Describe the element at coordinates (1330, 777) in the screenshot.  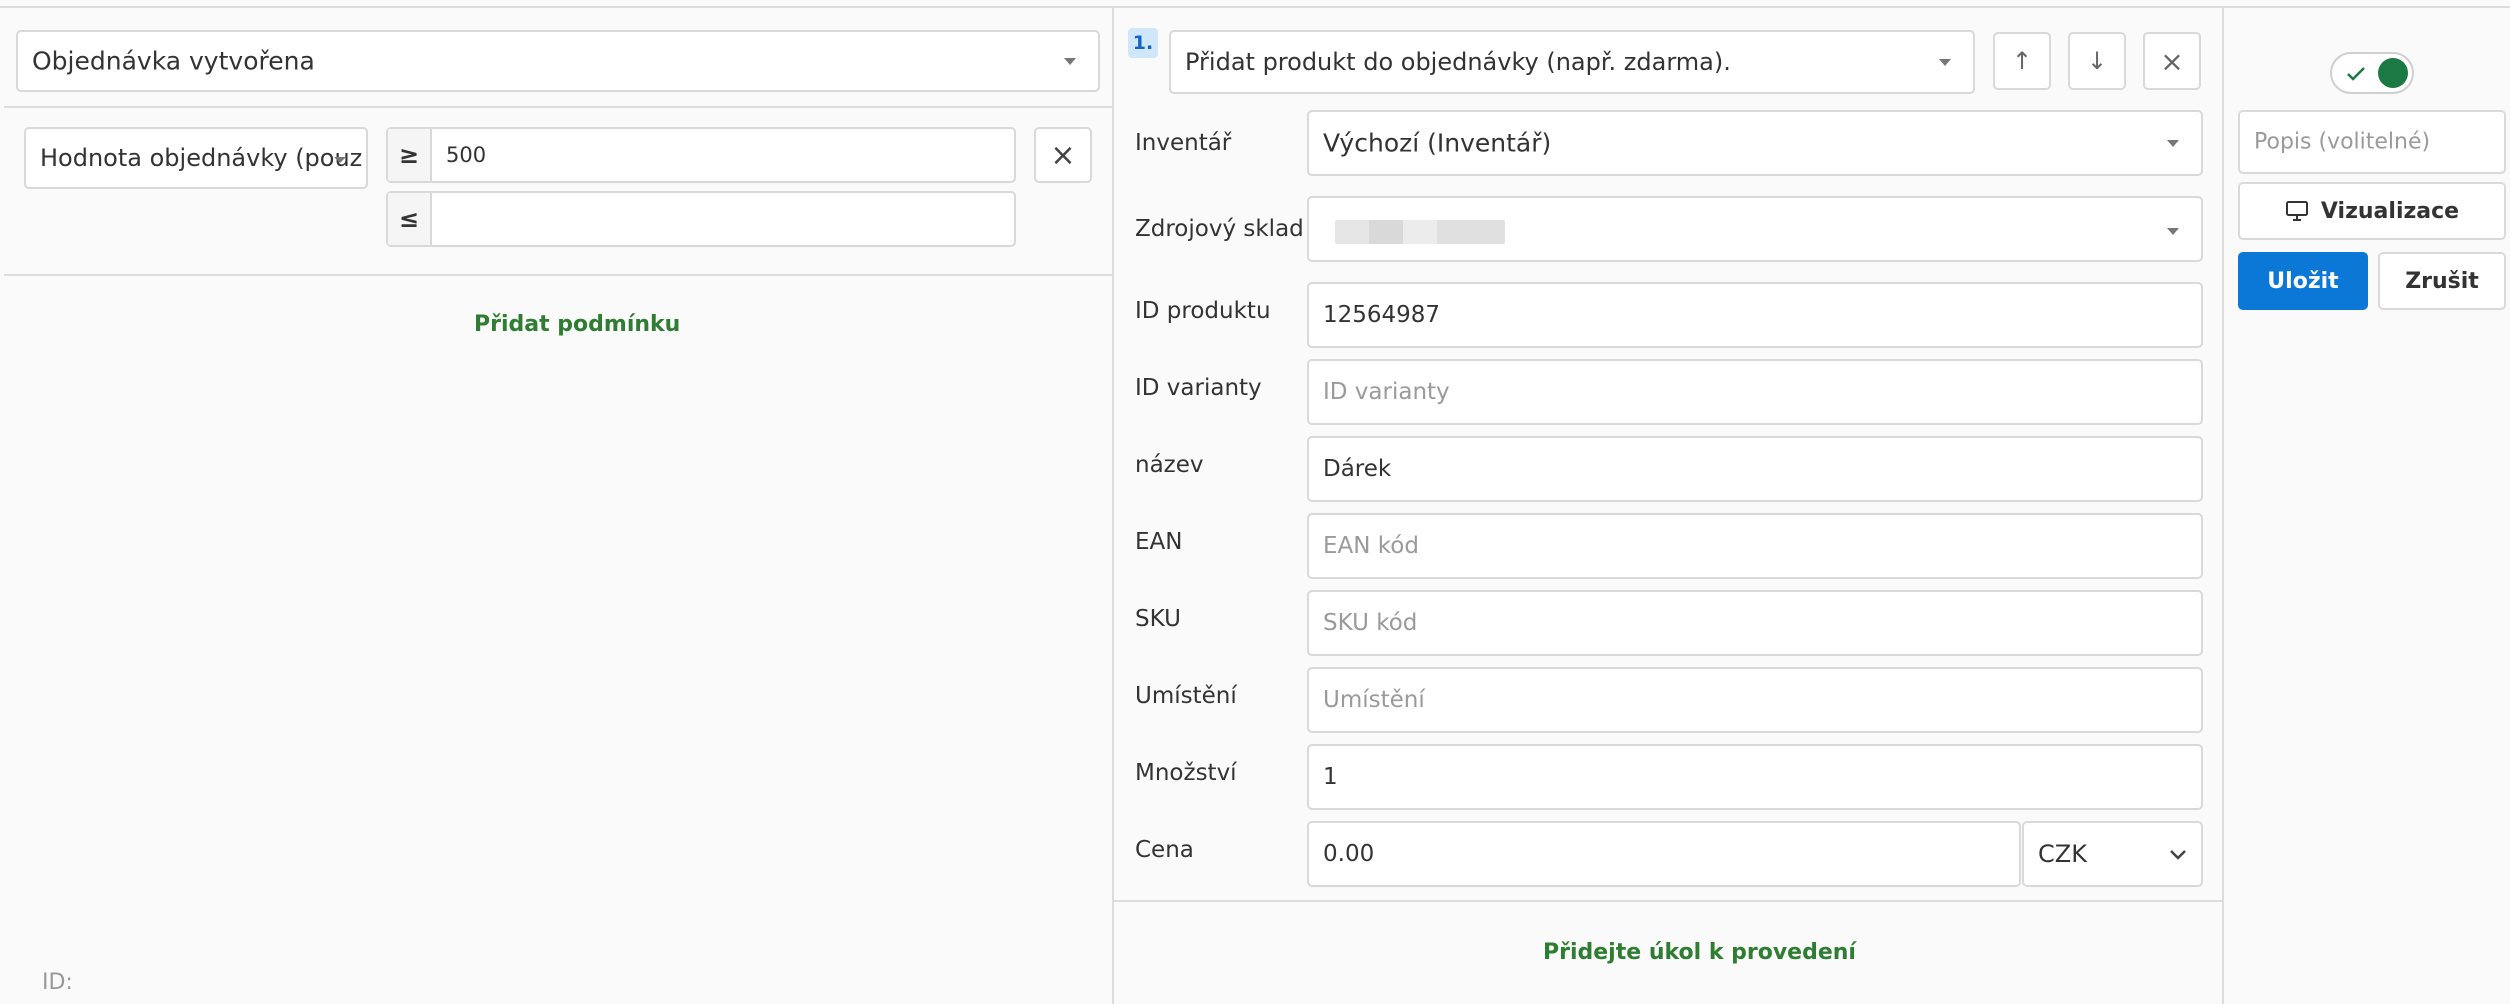
I see `quantity-value: 1` at that location.